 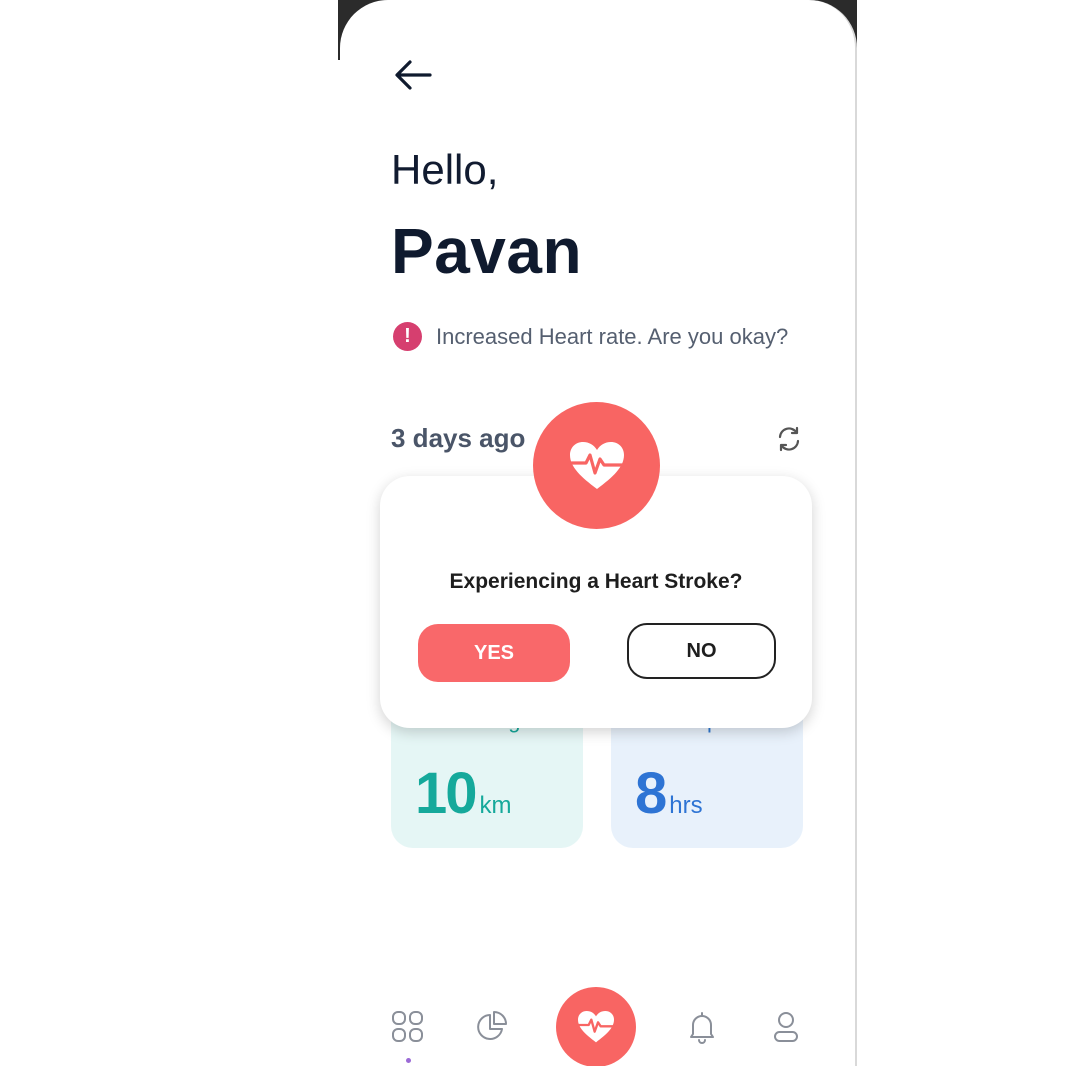 I want to click on nav-profile, so click(x=786, y=1027).